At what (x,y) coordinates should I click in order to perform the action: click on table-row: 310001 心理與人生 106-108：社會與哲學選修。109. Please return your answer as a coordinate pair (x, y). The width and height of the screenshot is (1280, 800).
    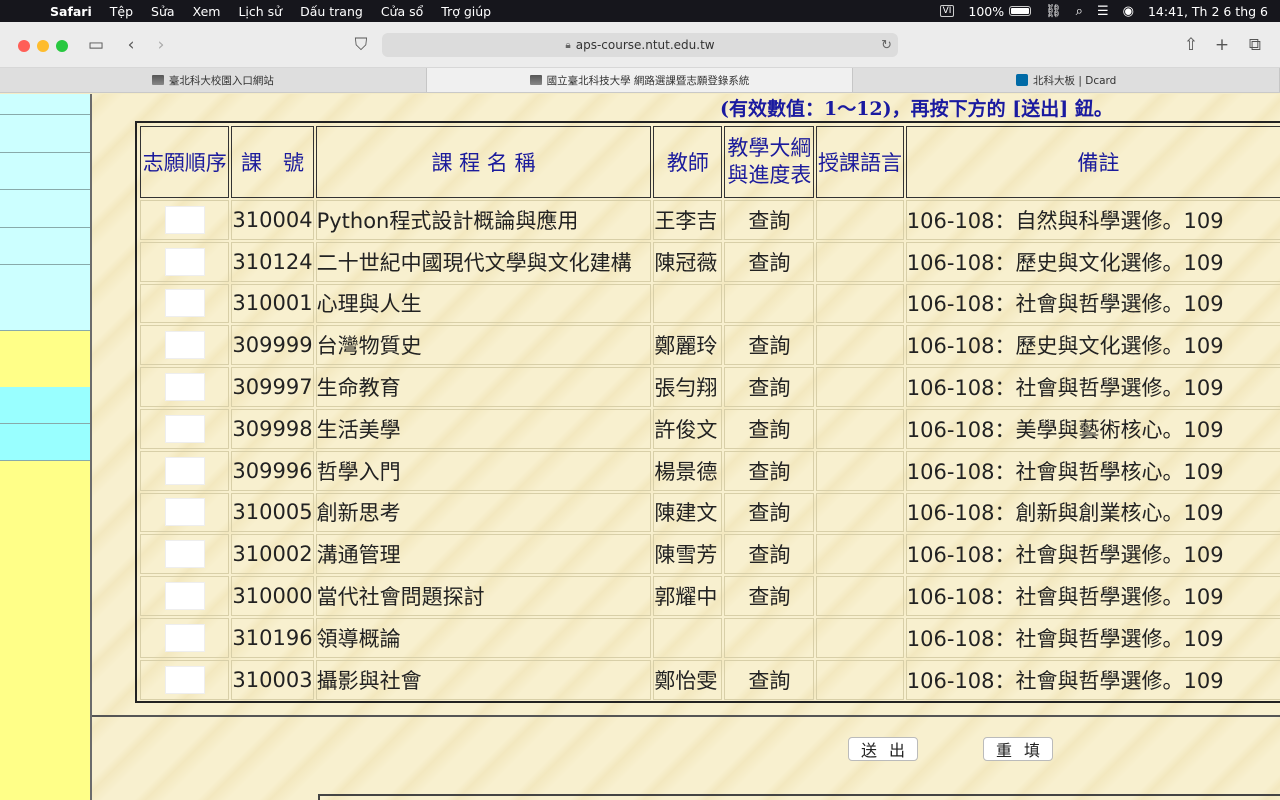
    Looking at the image, I should click on (710, 303).